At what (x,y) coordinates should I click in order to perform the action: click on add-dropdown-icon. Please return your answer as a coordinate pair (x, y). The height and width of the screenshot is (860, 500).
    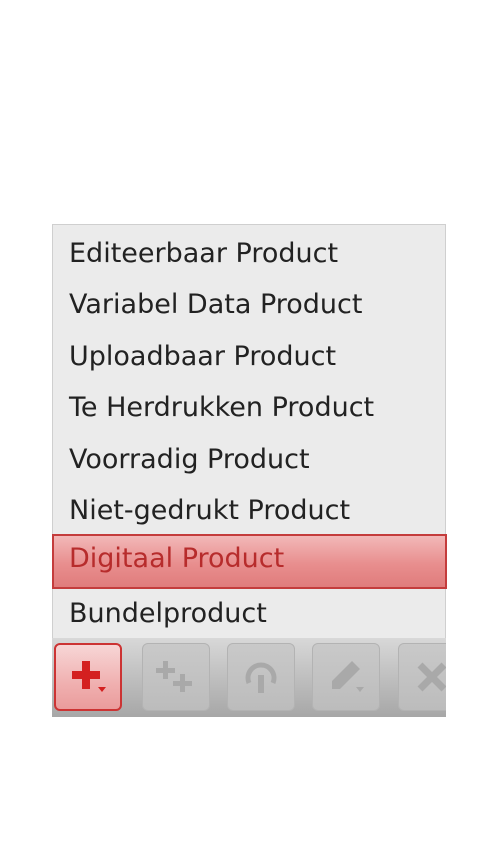
    Looking at the image, I should click on (88, 677).